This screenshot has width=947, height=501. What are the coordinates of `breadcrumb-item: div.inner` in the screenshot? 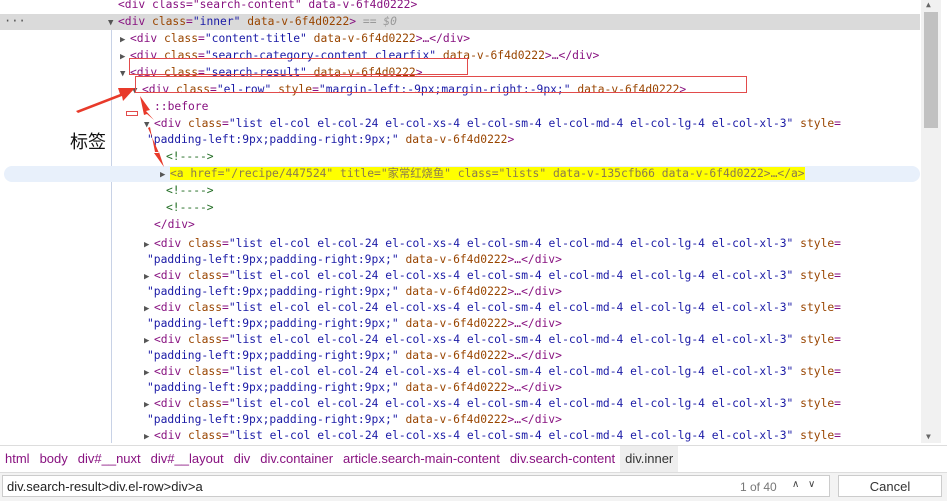 It's located at (649, 459).